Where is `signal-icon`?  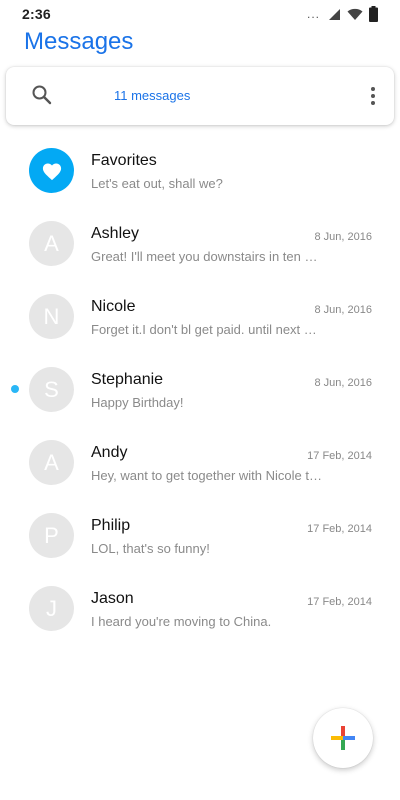
signal-icon is located at coordinates (334, 14).